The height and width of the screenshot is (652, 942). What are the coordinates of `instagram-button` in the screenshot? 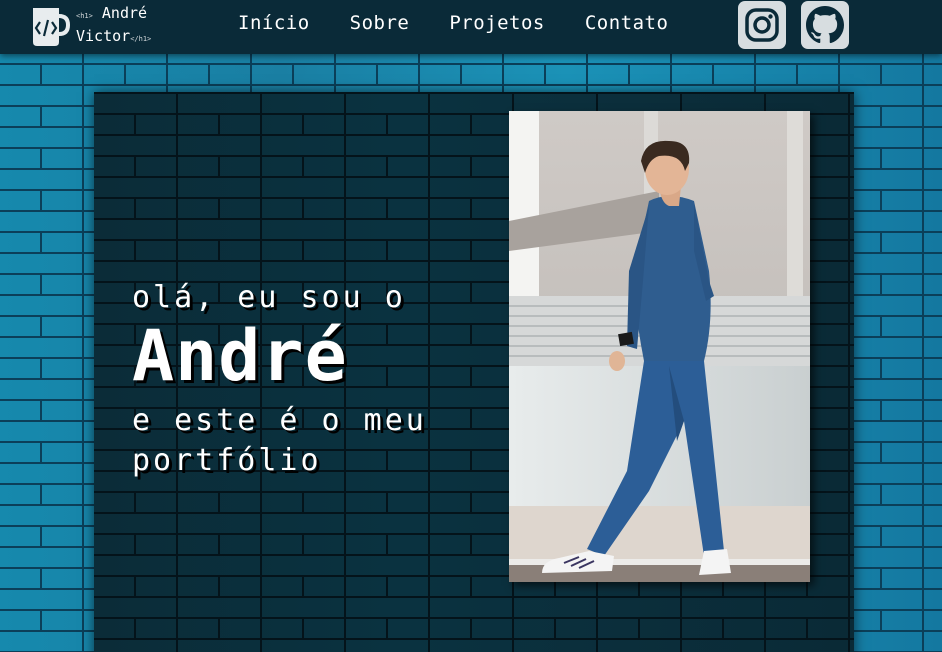 It's located at (762, 25).